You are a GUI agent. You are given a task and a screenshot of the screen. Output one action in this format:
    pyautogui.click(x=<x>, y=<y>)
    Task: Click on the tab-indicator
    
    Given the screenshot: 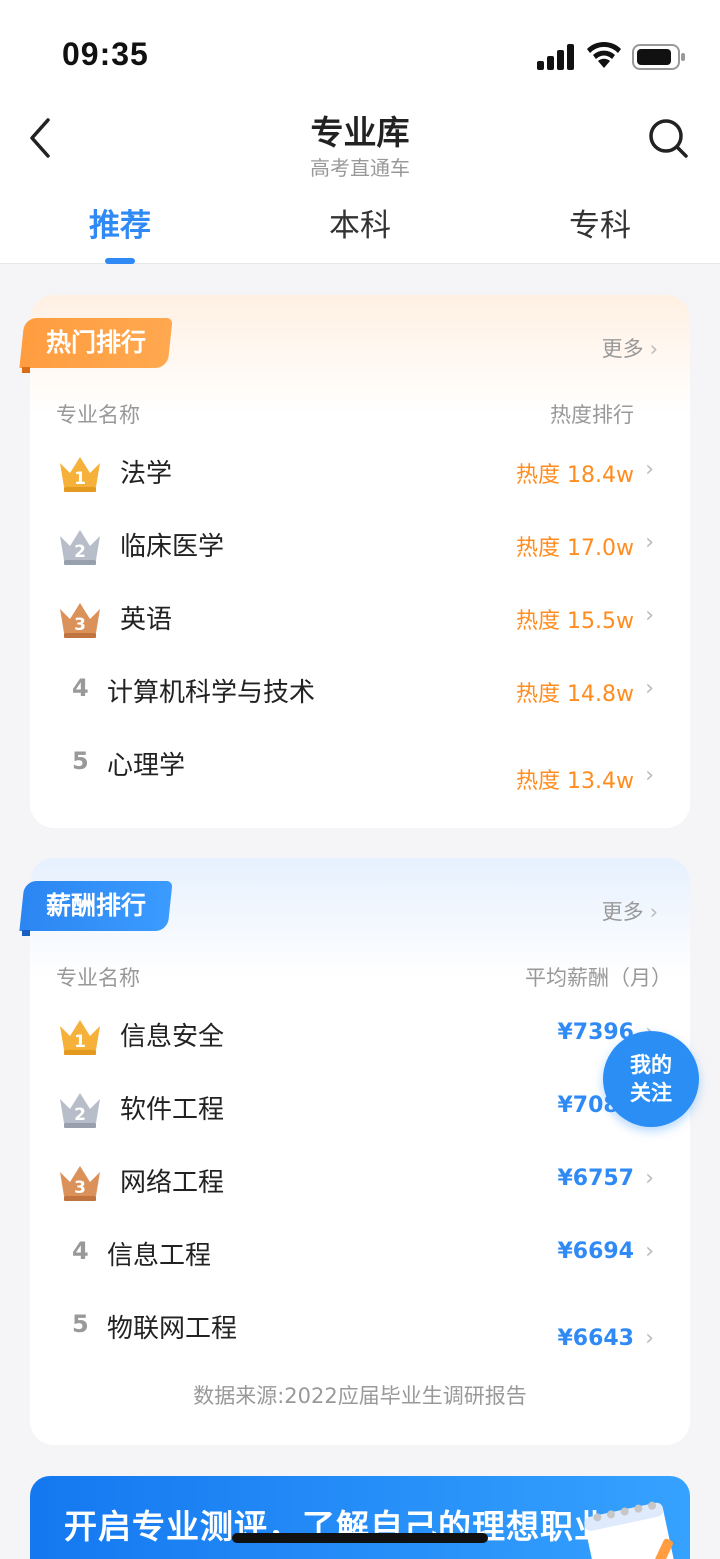 What is the action you would take?
    pyautogui.click(x=120, y=261)
    